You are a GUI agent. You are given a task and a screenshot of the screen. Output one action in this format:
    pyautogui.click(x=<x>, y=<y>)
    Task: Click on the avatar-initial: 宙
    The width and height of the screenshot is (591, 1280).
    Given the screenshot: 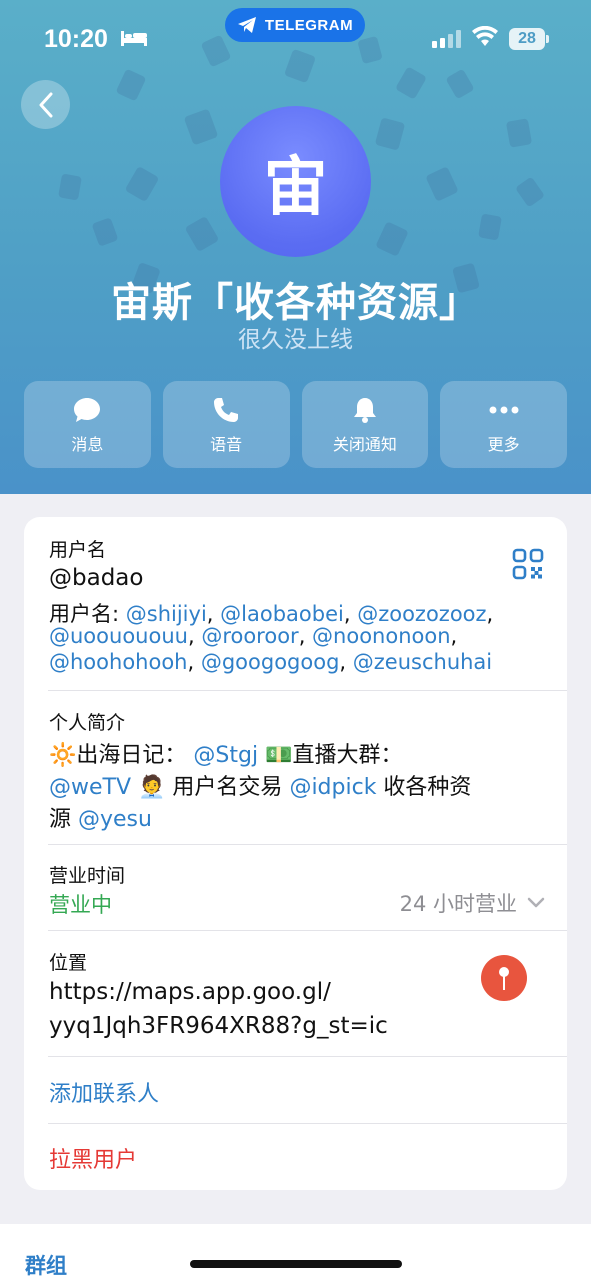 What is the action you would take?
    pyautogui.click(x=295, y=187)
    